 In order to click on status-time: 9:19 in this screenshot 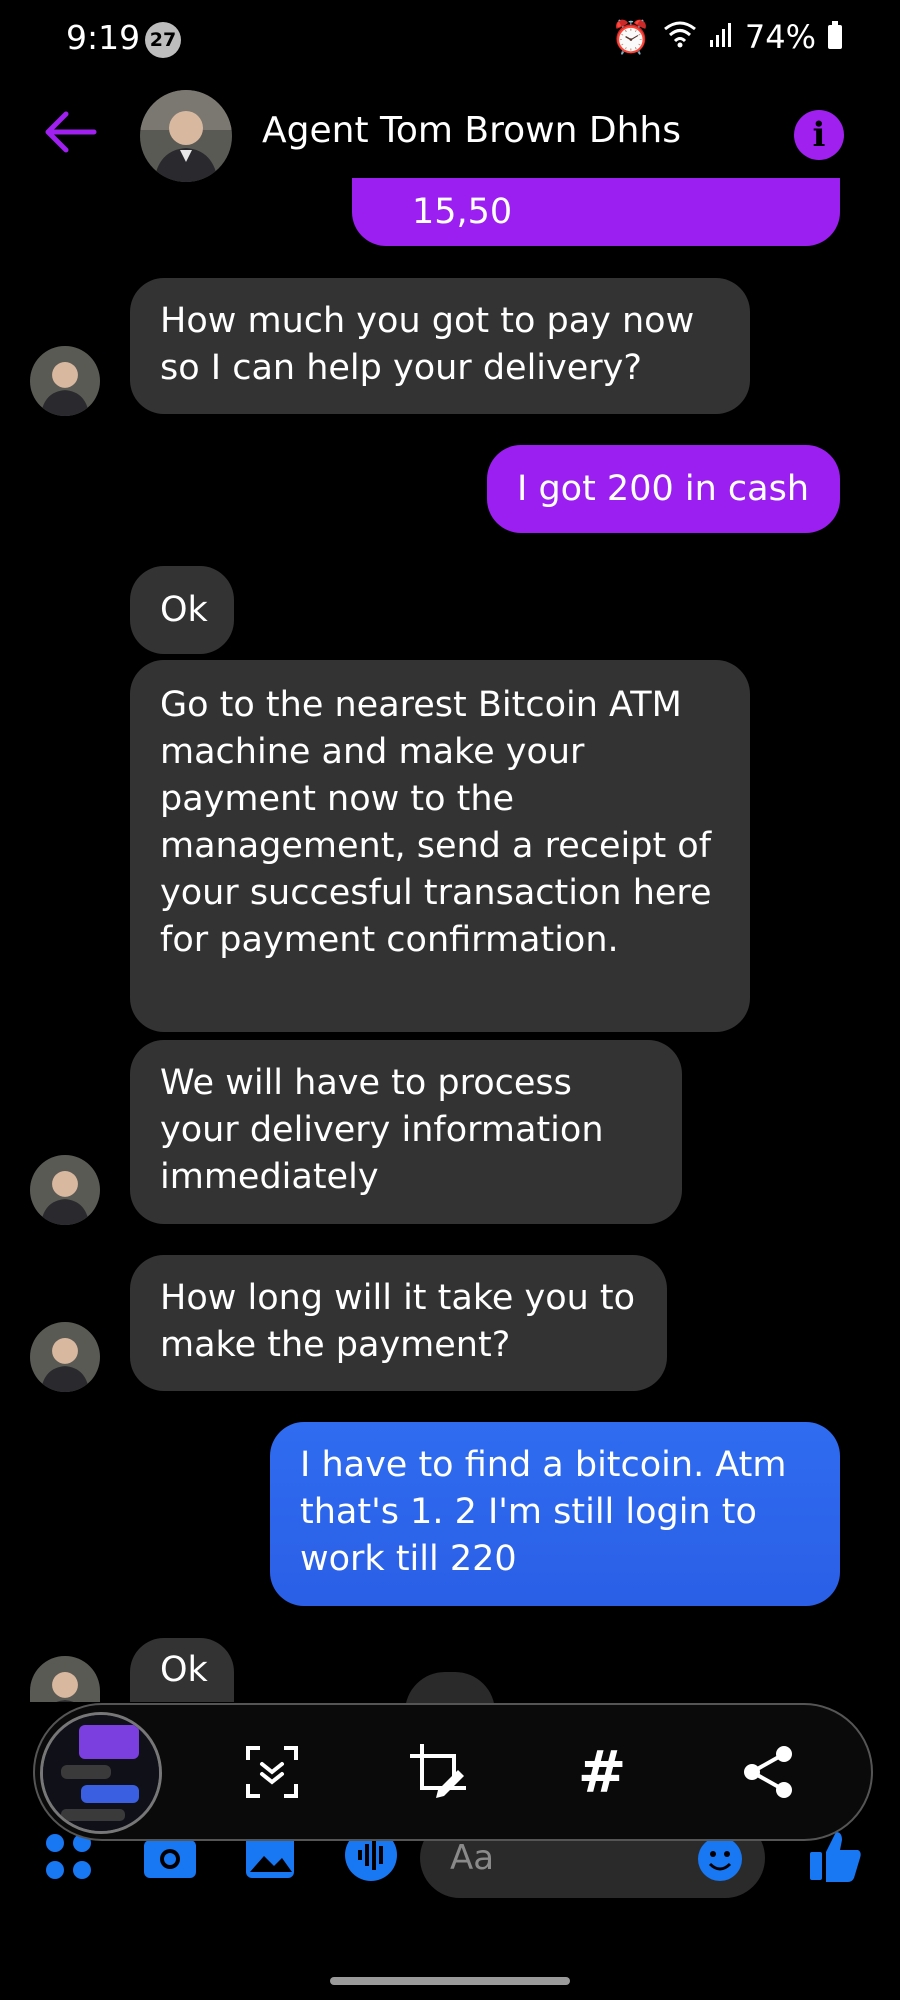, I will do `click(103, 37)`.